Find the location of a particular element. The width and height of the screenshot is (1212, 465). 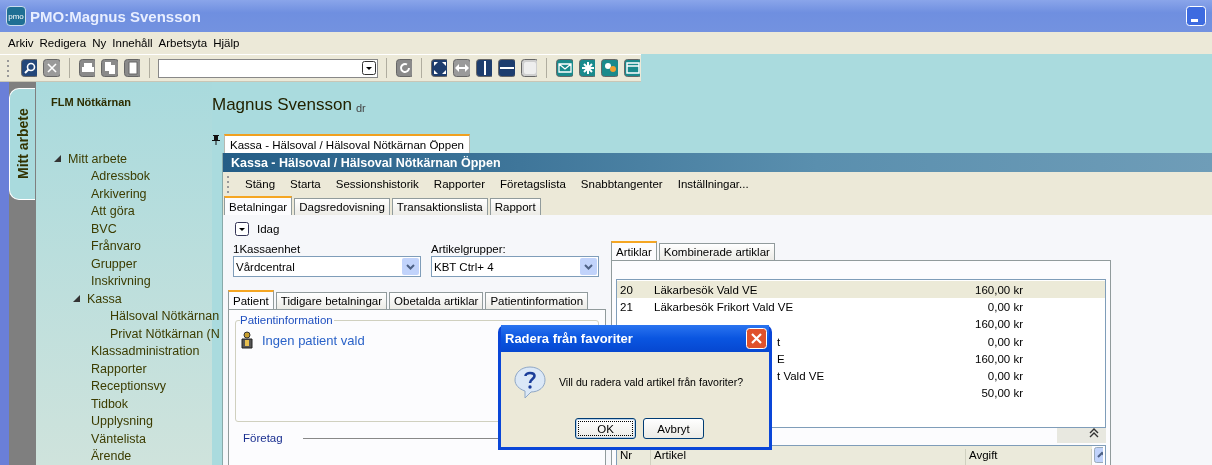

toolbar-button: Rapporter is located at coordinates (459, 184).